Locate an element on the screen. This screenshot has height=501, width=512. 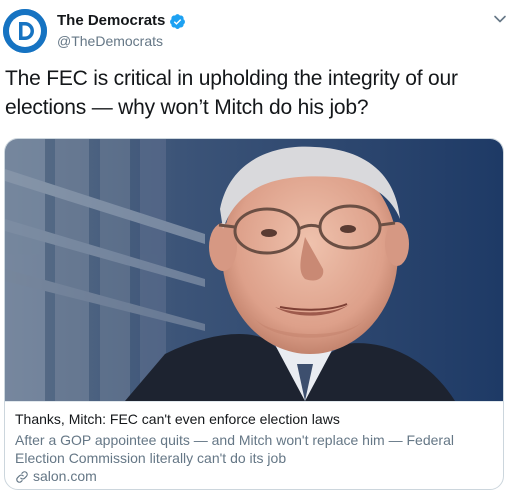
link-icon is located at coordinates (22, 476).